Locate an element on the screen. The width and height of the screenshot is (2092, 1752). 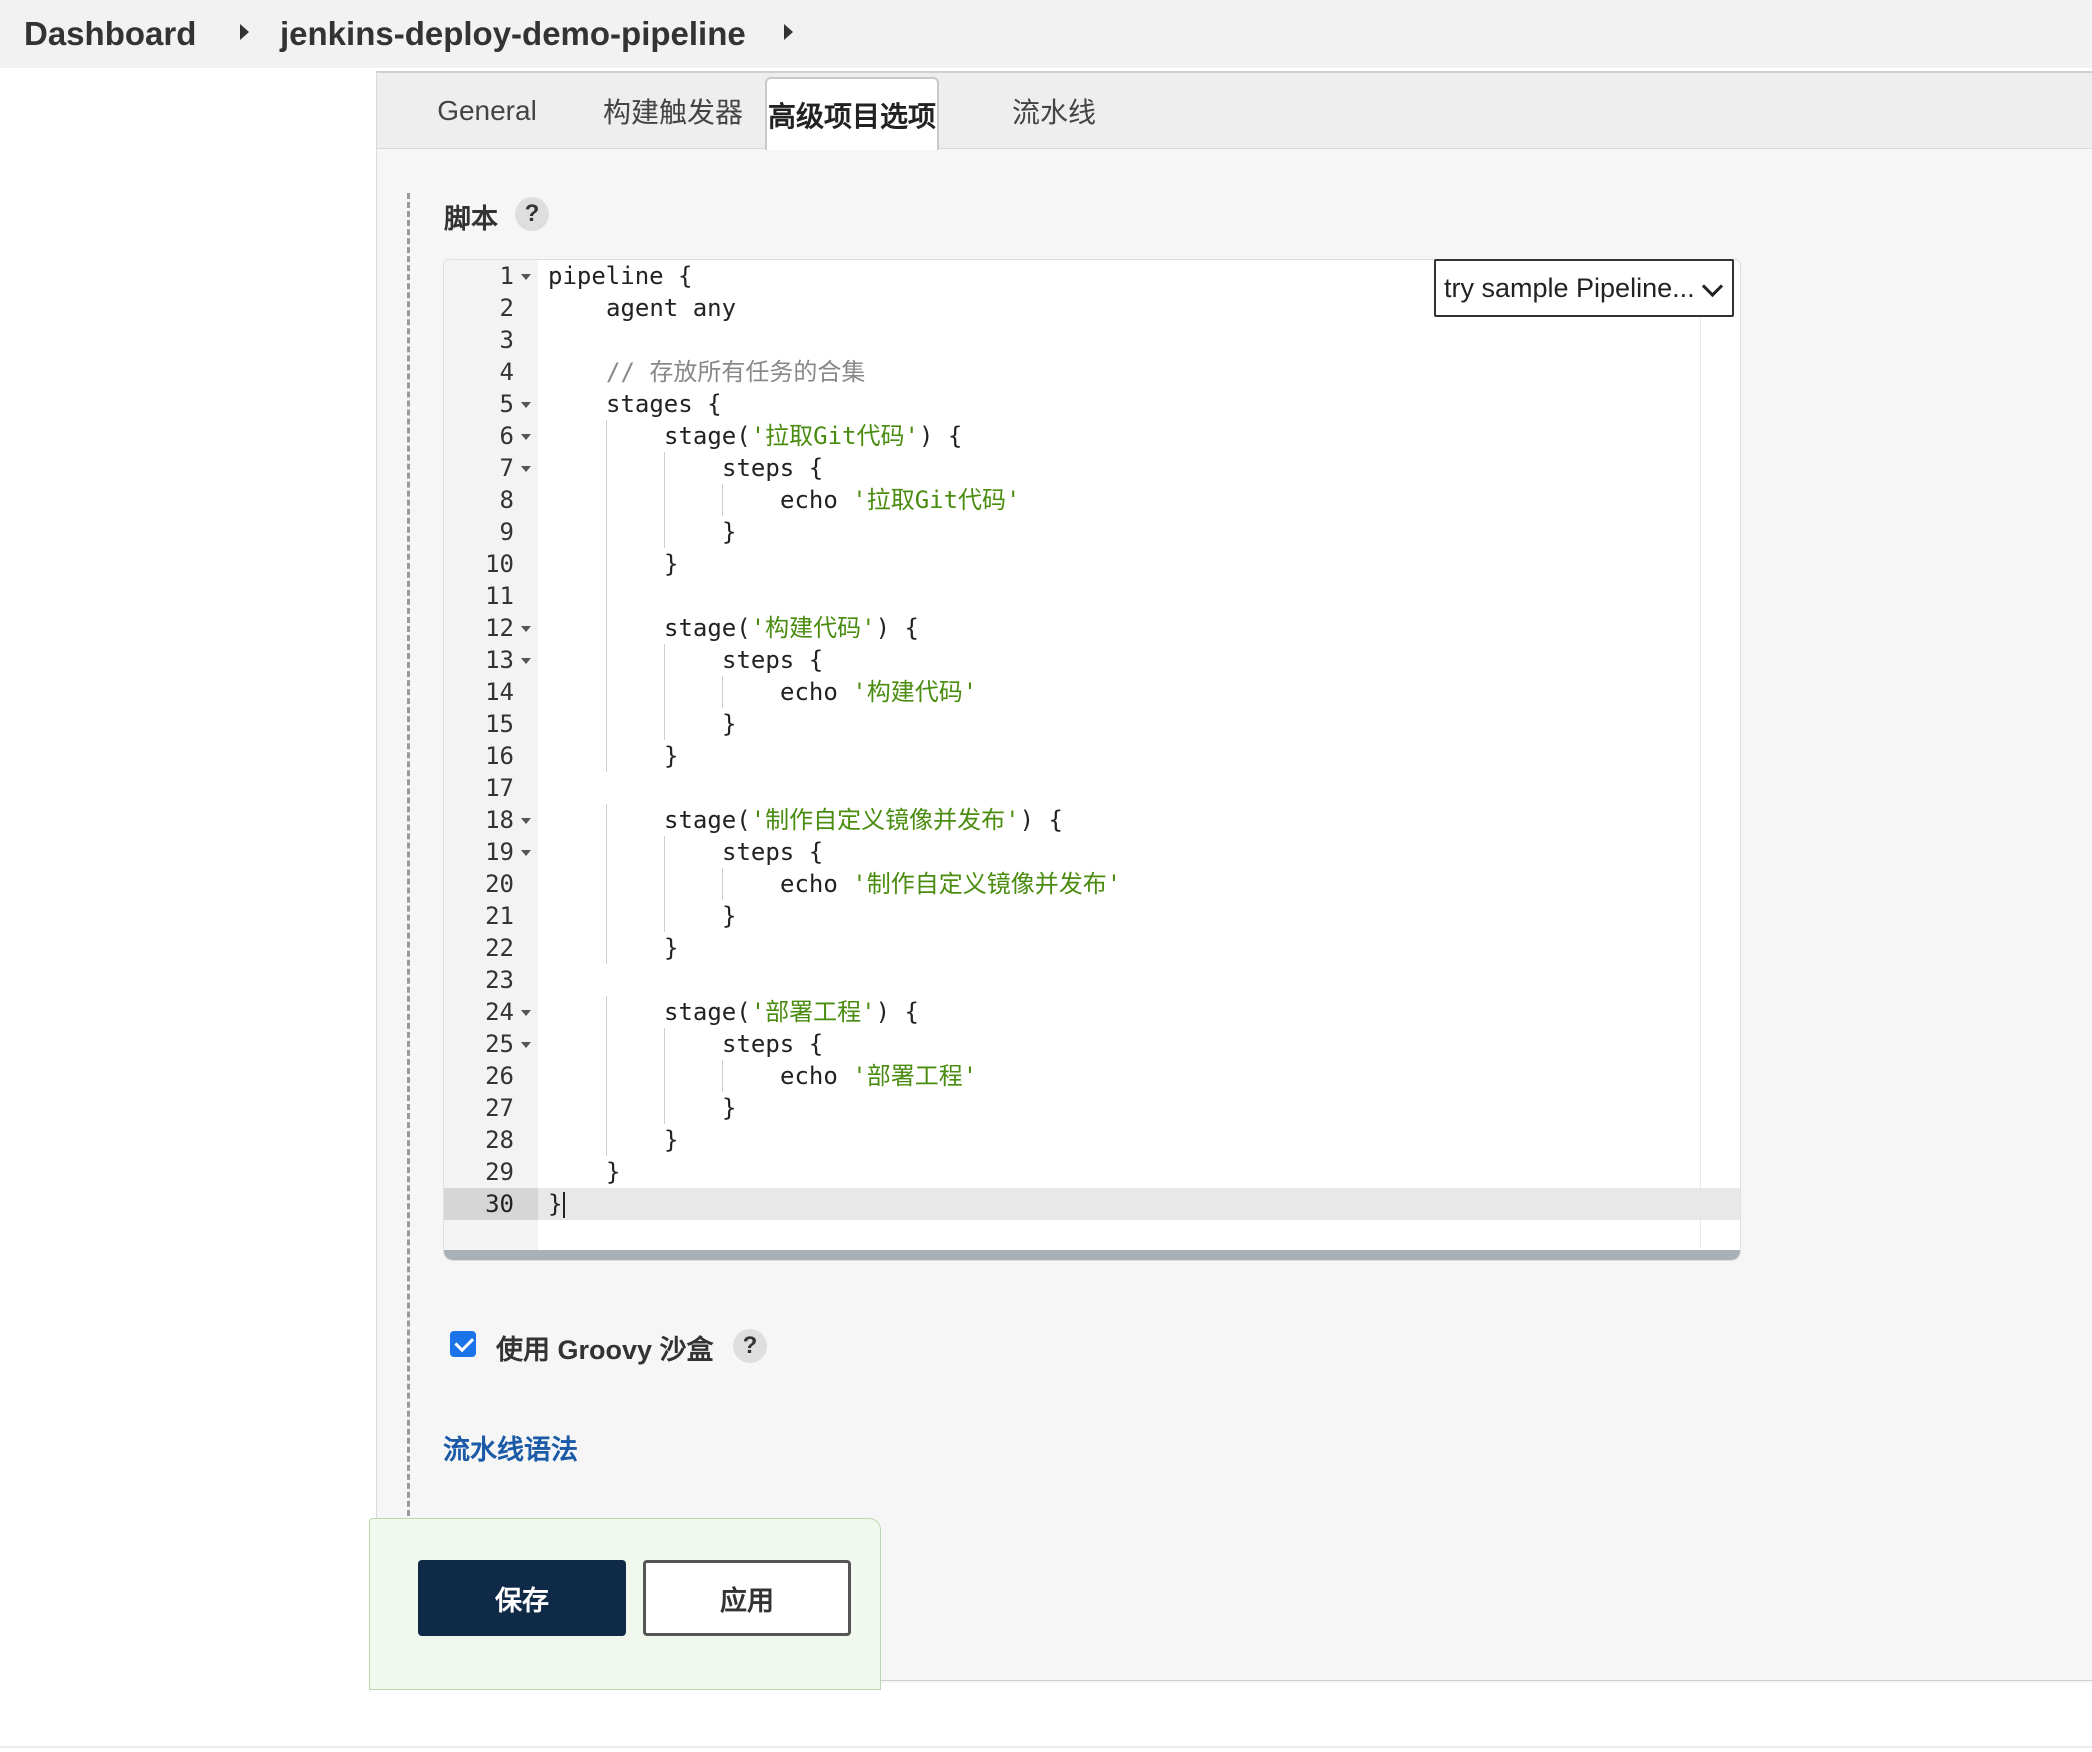
checkmark-icon is located at coordinates (463, 1341).